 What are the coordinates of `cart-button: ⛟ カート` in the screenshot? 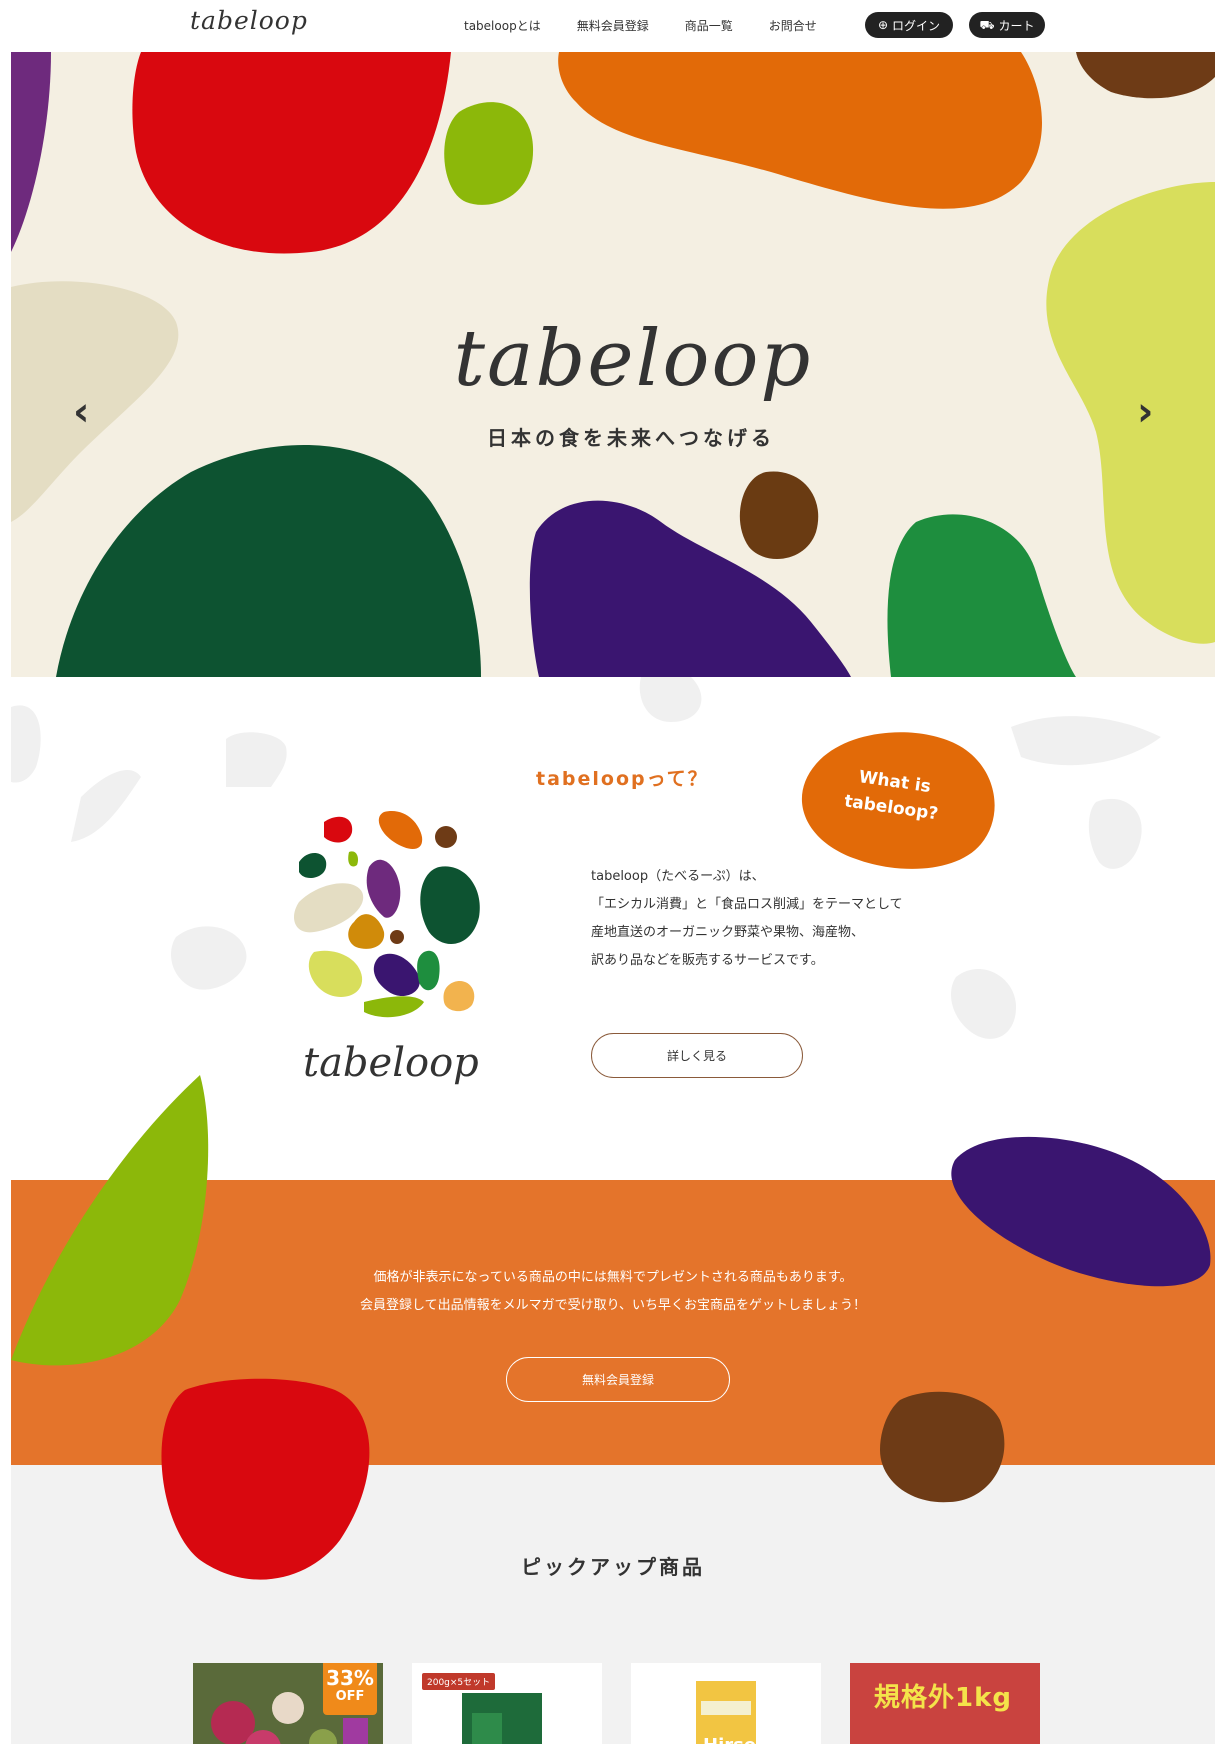 It's located at (1007, 25).